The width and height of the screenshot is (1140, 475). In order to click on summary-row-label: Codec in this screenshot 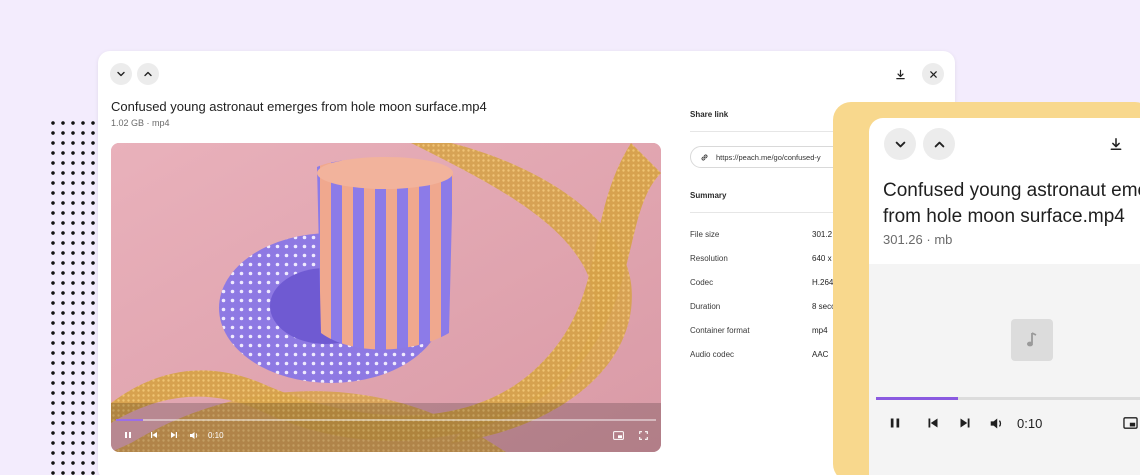, I will do `click(702, 282)`.